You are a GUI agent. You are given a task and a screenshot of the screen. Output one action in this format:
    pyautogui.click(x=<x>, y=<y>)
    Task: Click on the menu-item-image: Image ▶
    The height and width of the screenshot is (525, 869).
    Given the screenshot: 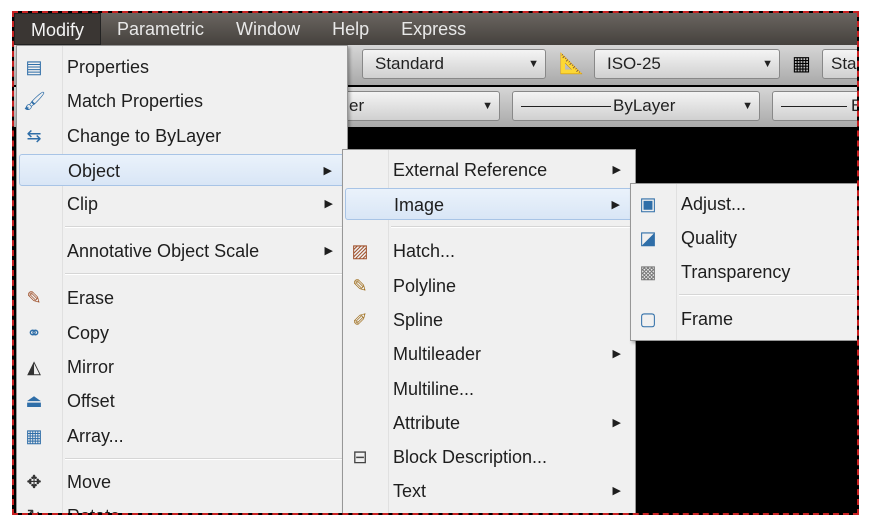 What is the action you would take?
    pyautogui.click(x=489, y=204)
    